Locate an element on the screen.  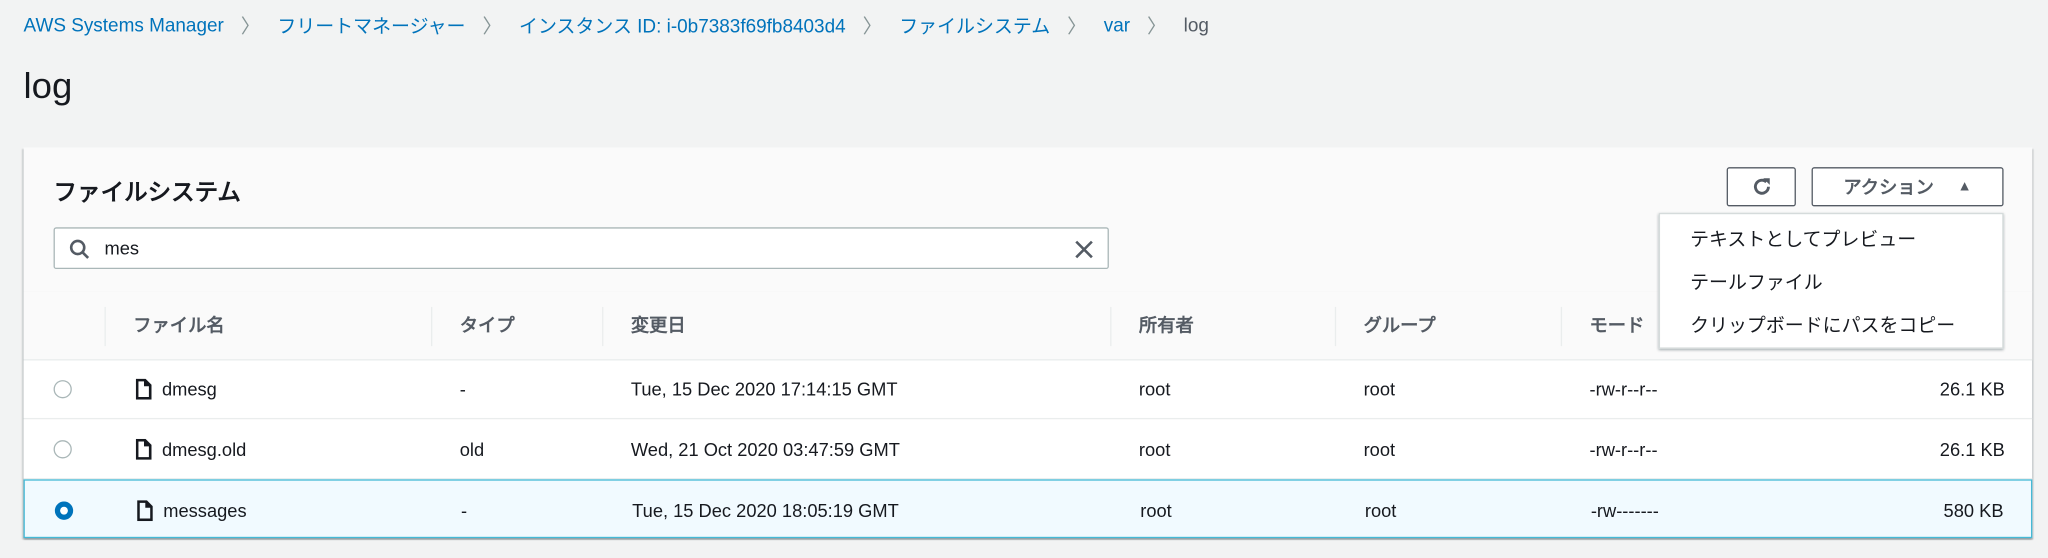
file-modified: Tue, 15 Dec 2020 18:05:19 GMT is located at coordinates (765, 511).